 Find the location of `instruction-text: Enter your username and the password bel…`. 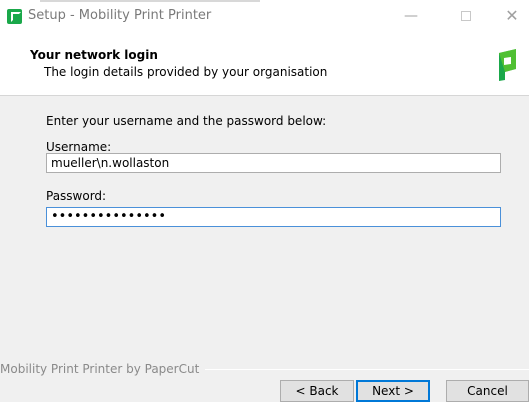

instruction-text: Enter your username and the password bel… is located at coordinates (186, 121).